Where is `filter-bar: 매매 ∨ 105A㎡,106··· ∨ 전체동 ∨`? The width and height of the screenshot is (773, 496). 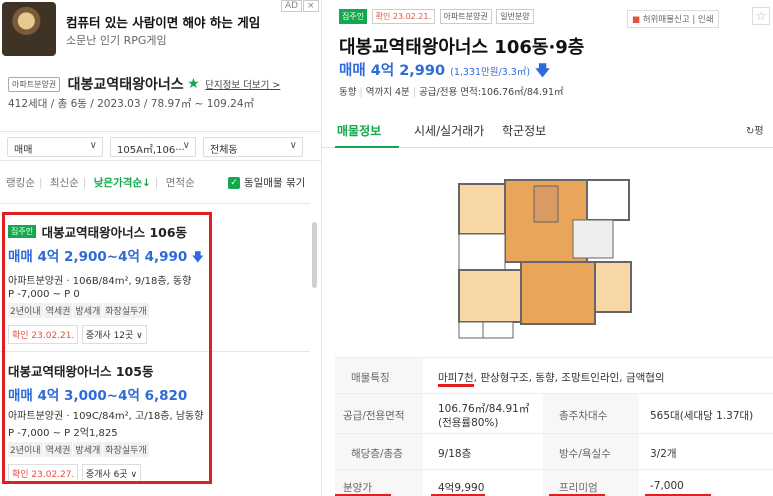
filter-bar: 매매 ∨ 105A㎡,106··· ∨ 전체동 ∨ is located at coordinates (160, 146).